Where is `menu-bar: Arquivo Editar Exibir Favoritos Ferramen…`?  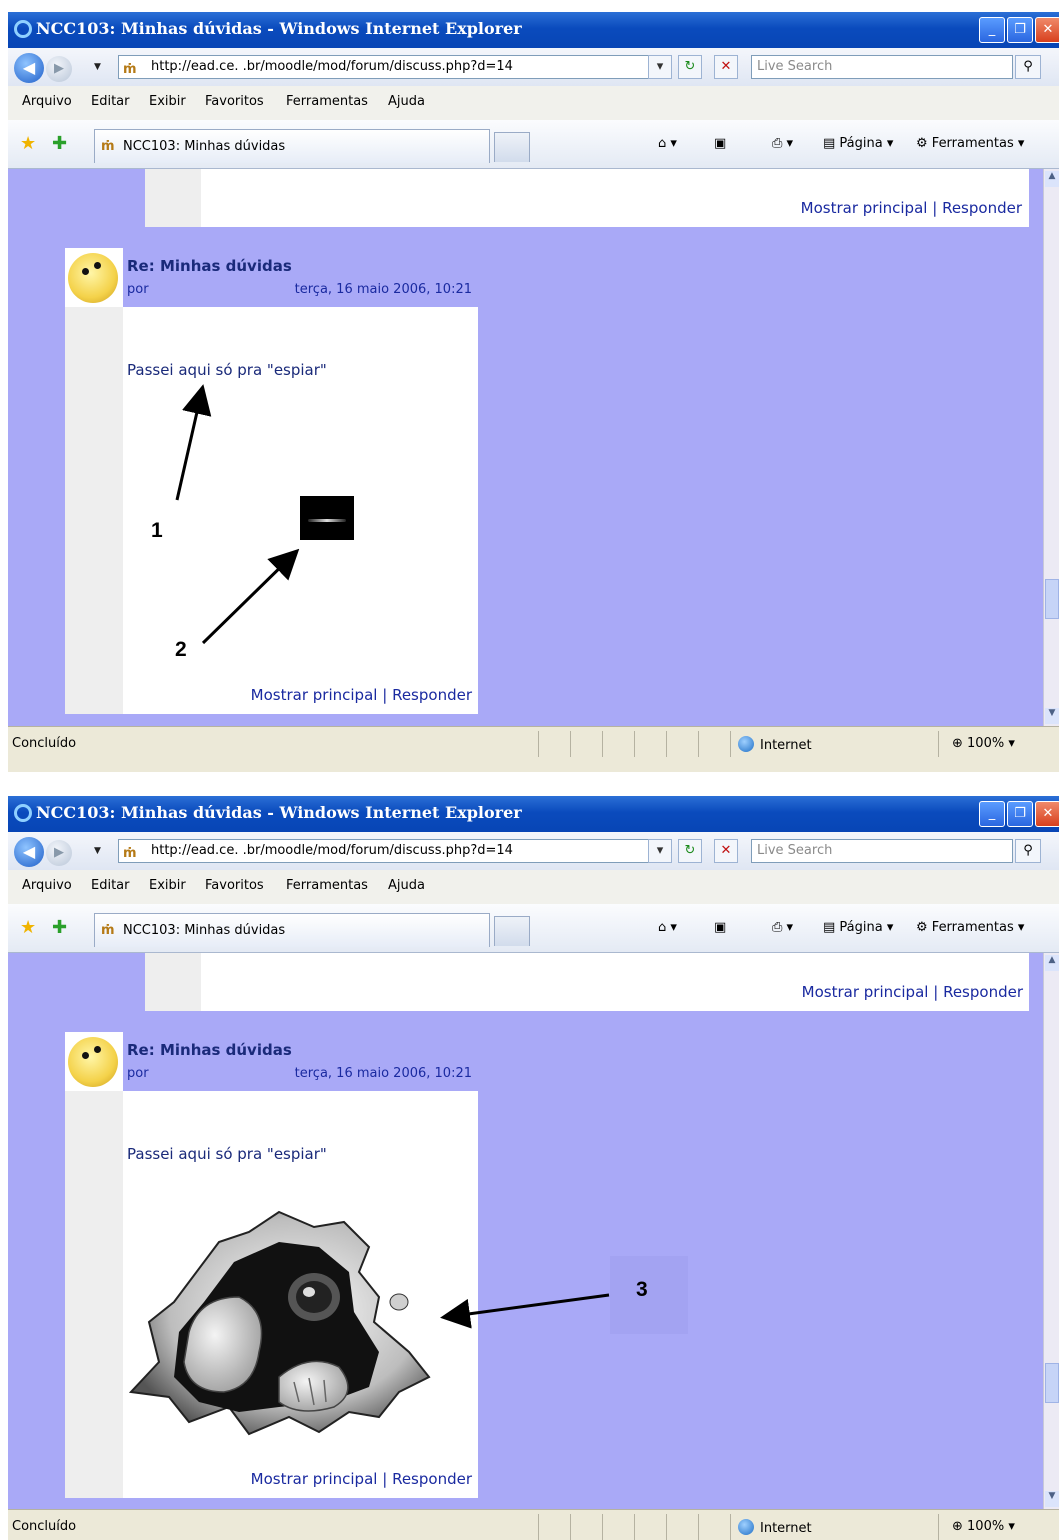 menu-bar: Arquivo Editar Exibir Favoritos Ferramen… is located at coordinates (533, 103).